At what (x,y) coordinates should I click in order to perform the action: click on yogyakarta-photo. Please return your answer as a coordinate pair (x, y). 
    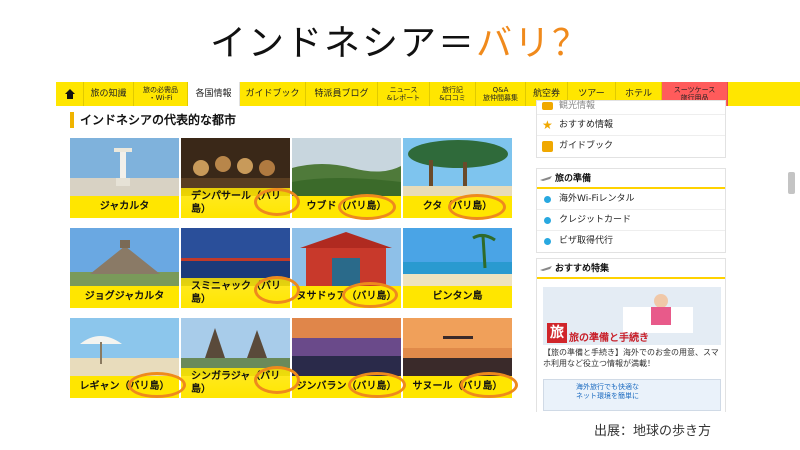
    Looking at the image, I should click on (124, 257).